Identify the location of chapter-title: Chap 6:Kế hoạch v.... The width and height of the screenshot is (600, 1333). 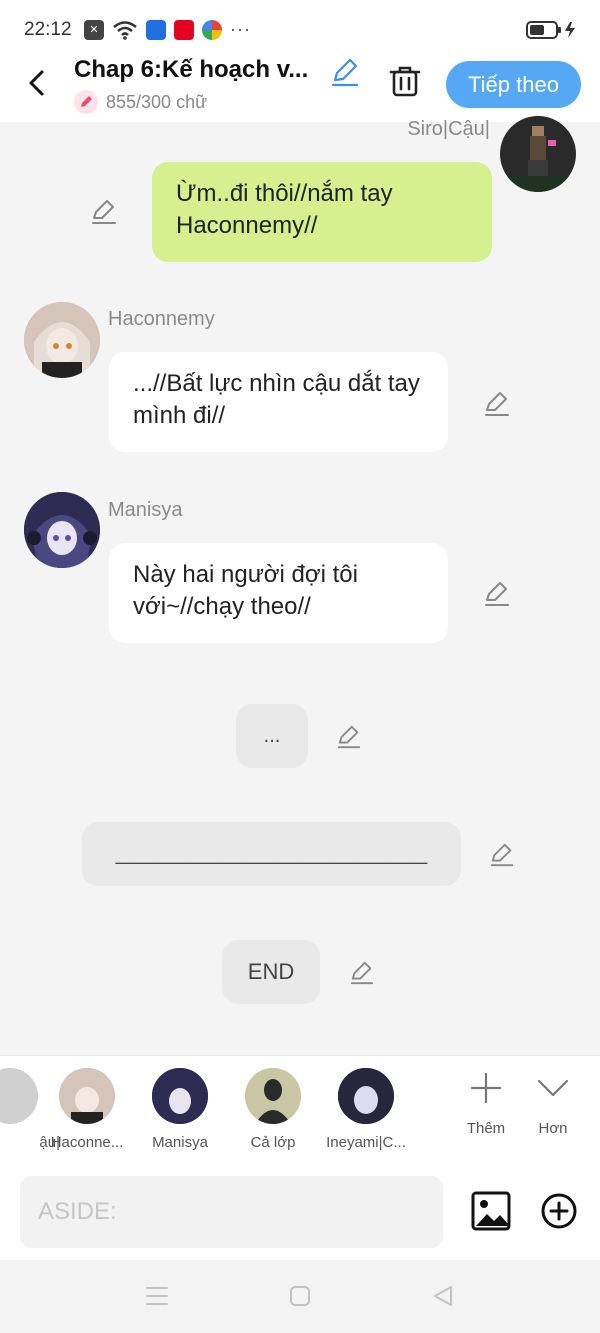
(196, 70).